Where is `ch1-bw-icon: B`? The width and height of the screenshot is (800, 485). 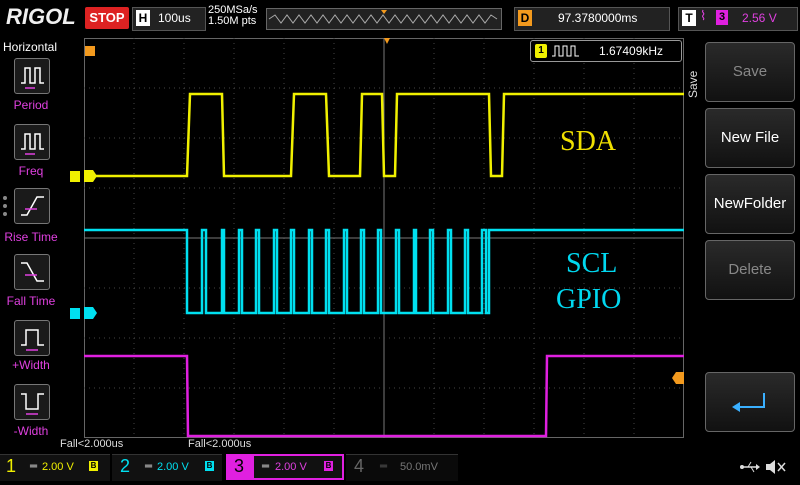 ch1-bw-icon: B is located at coordinates (93, 466).